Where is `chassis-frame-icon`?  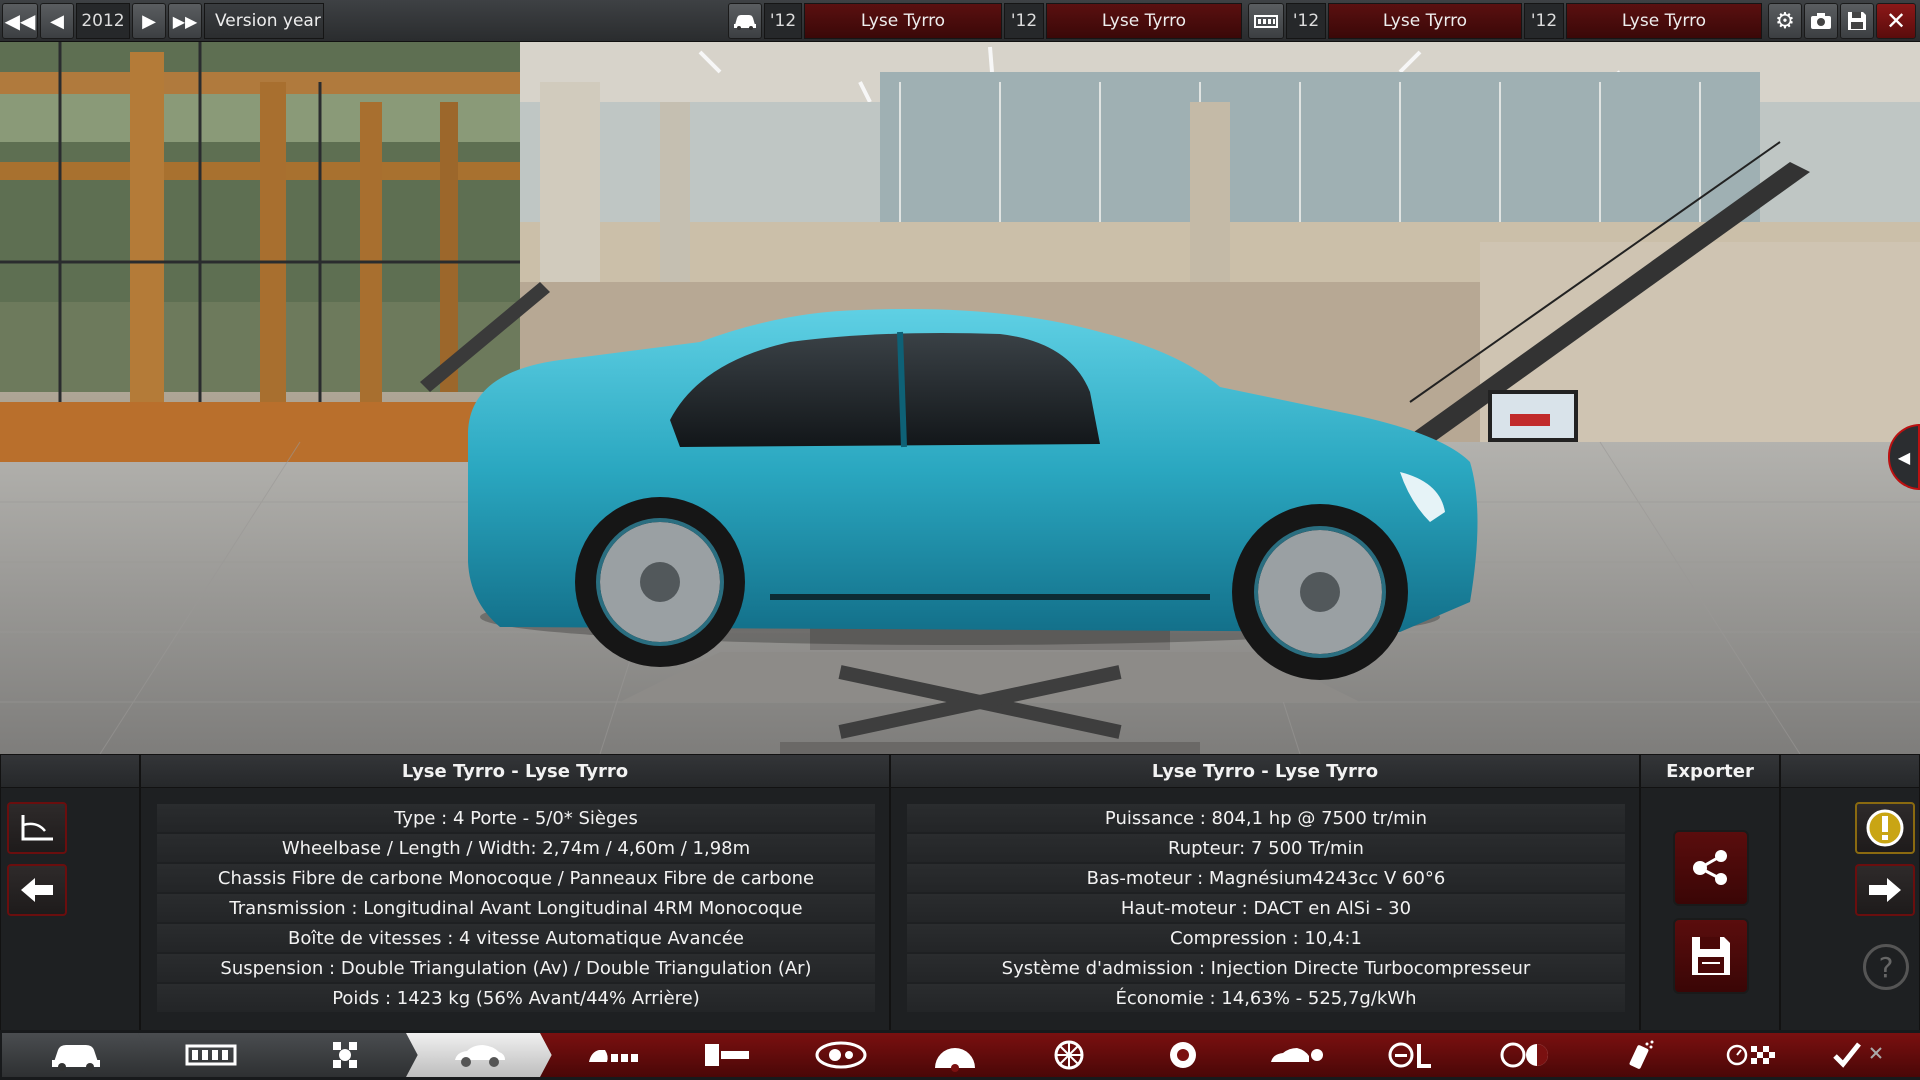
chassis-frame-icon is located at coordinates (211, 1055).